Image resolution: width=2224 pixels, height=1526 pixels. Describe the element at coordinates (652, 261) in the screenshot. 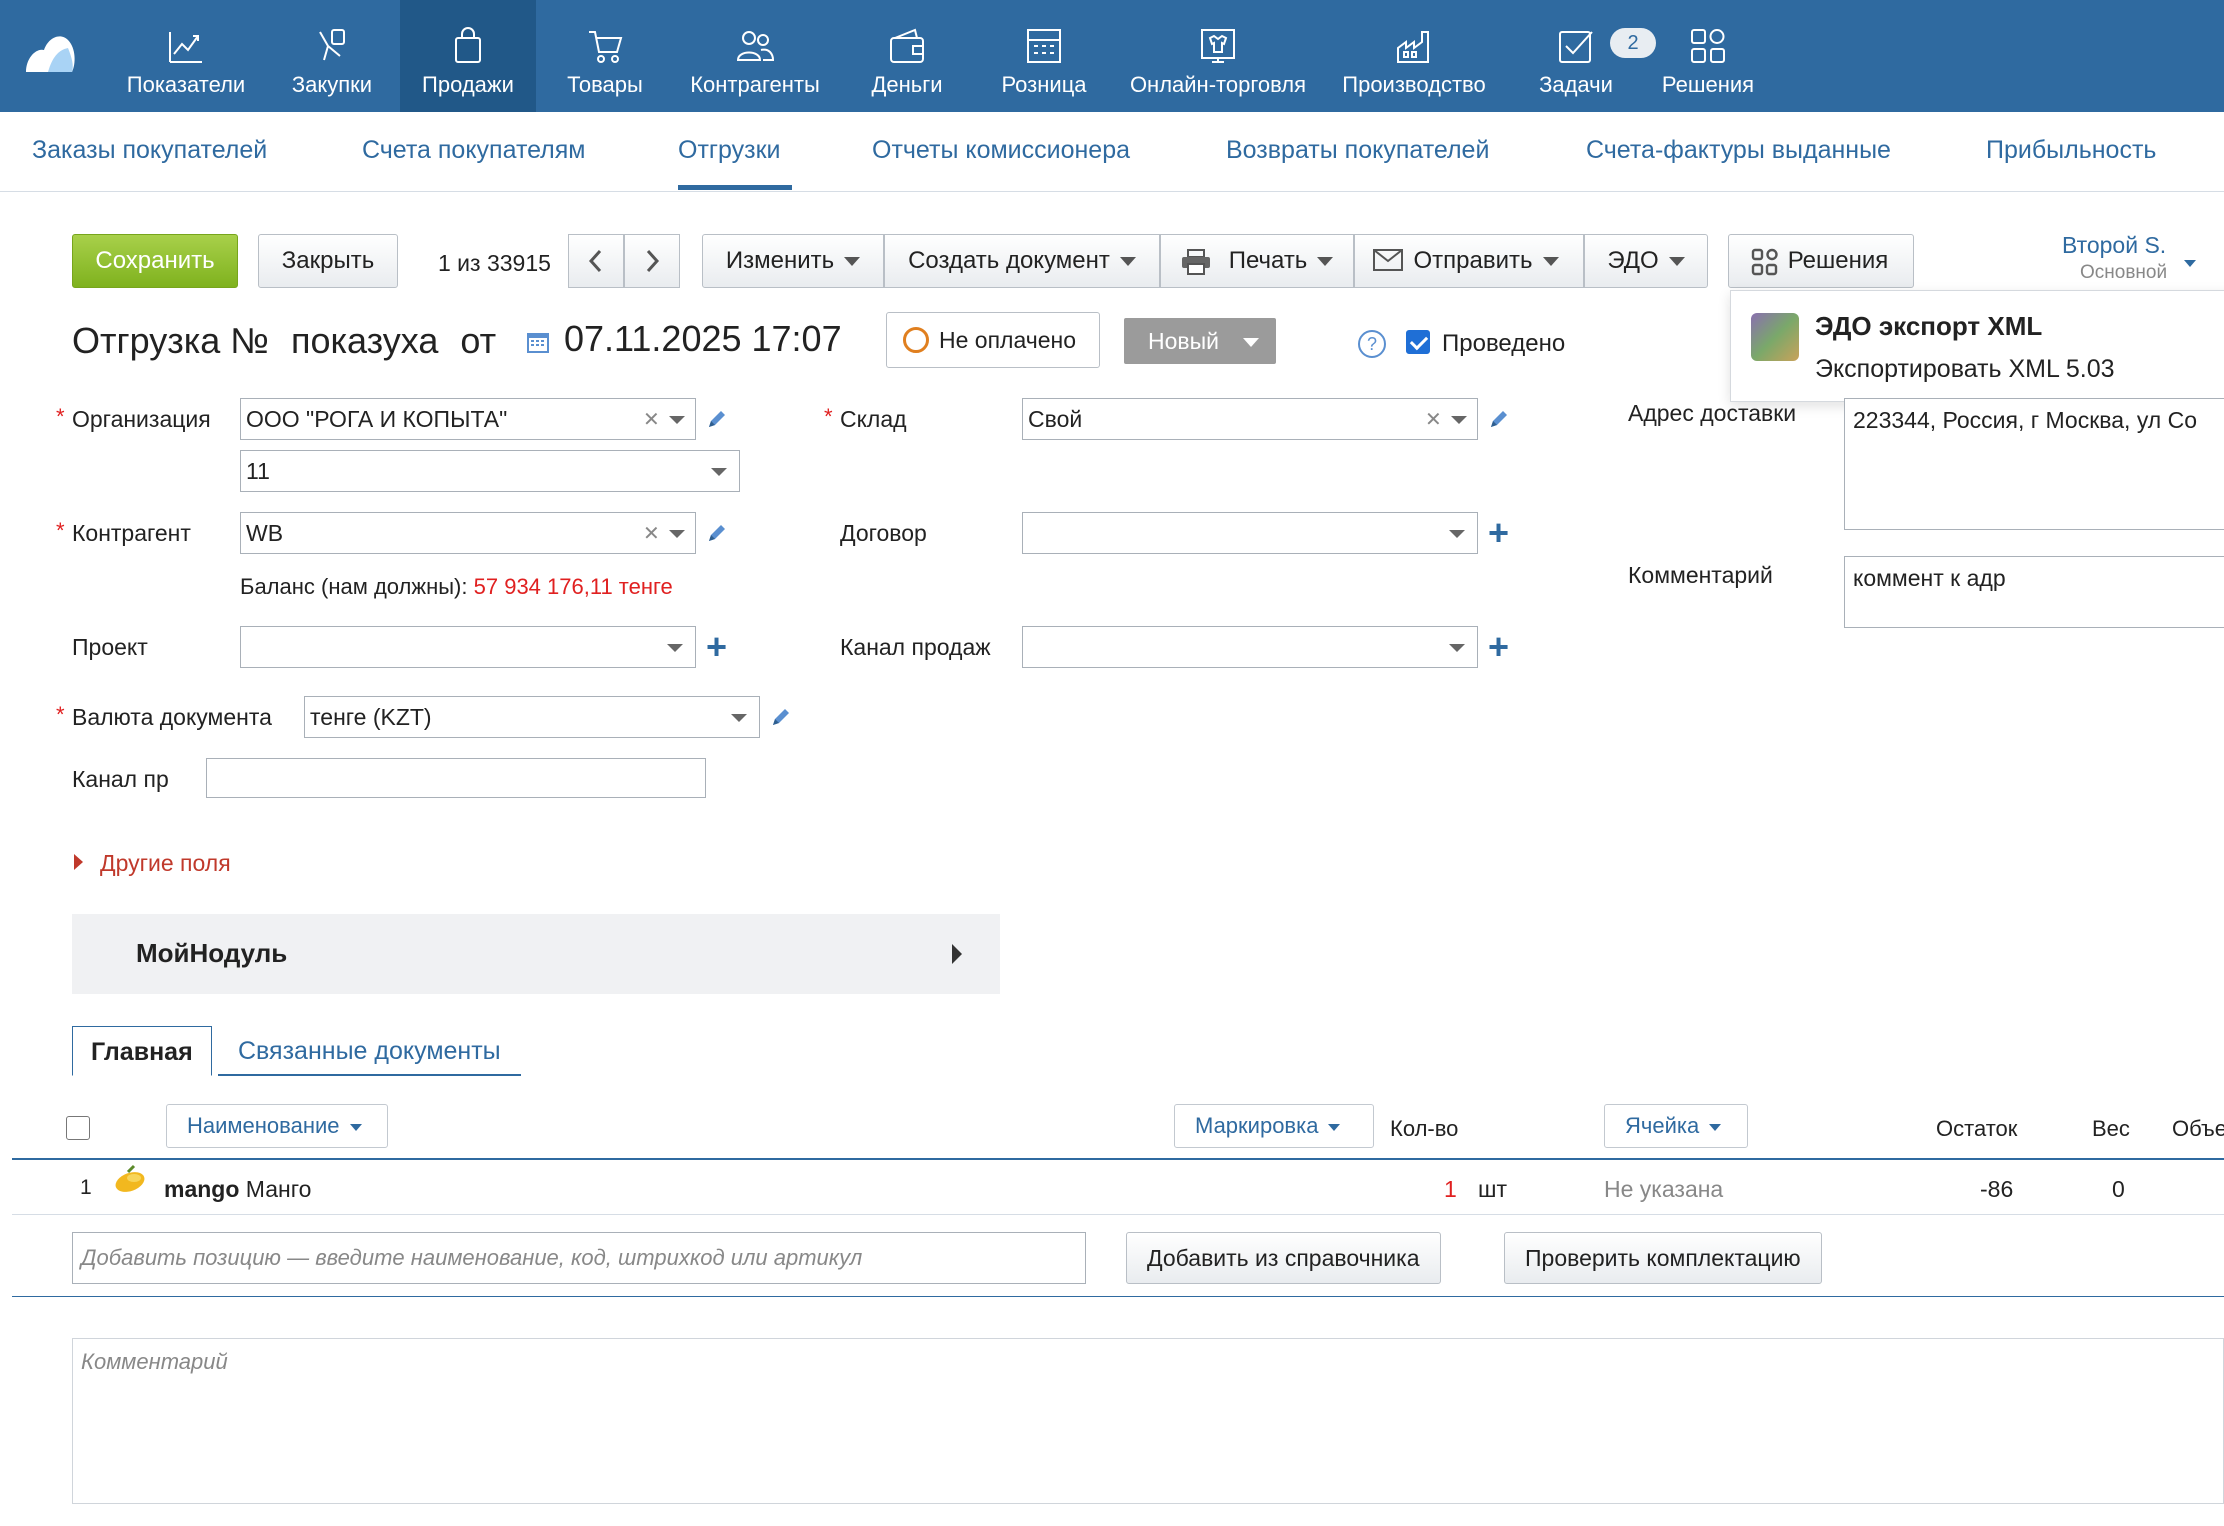

I see `next-record-button` at that location.